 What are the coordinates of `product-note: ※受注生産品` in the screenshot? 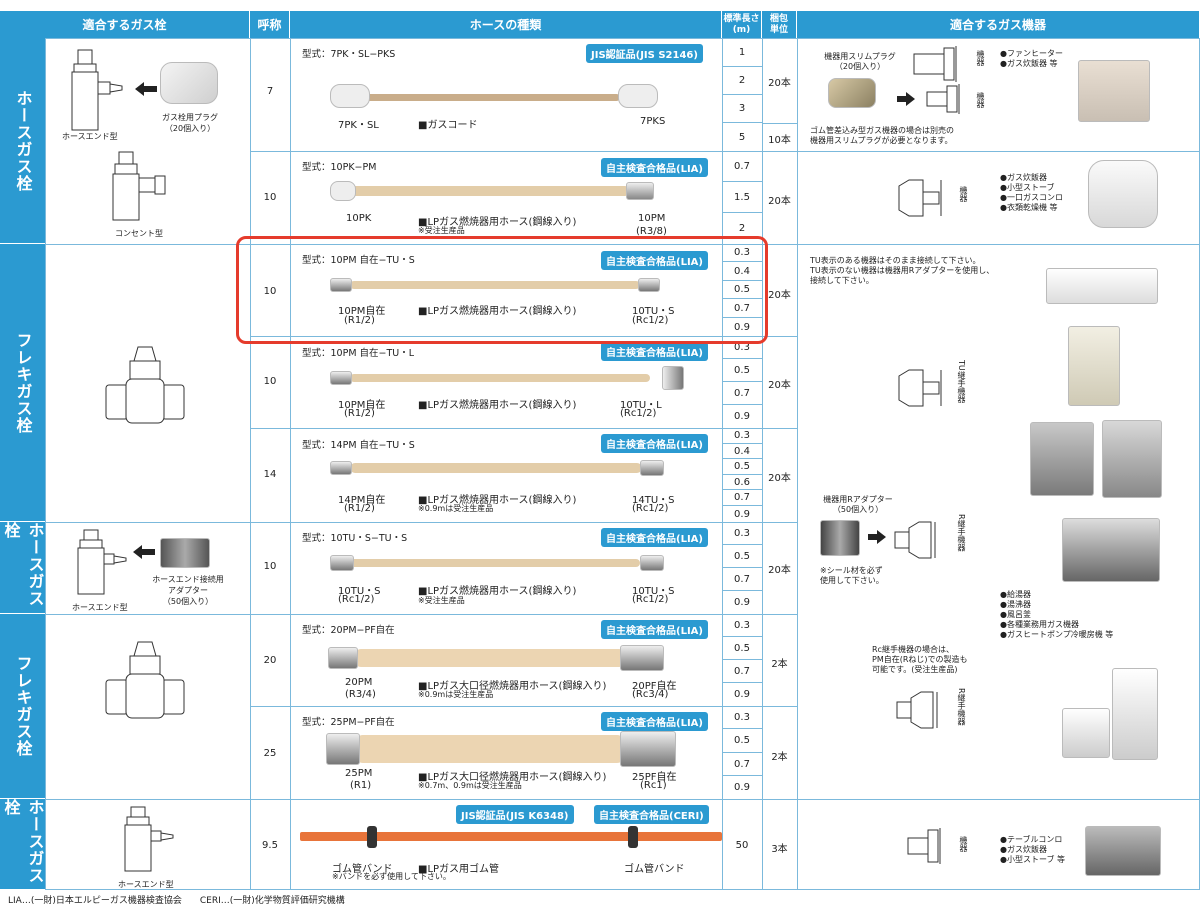 It's located at (441, 230).